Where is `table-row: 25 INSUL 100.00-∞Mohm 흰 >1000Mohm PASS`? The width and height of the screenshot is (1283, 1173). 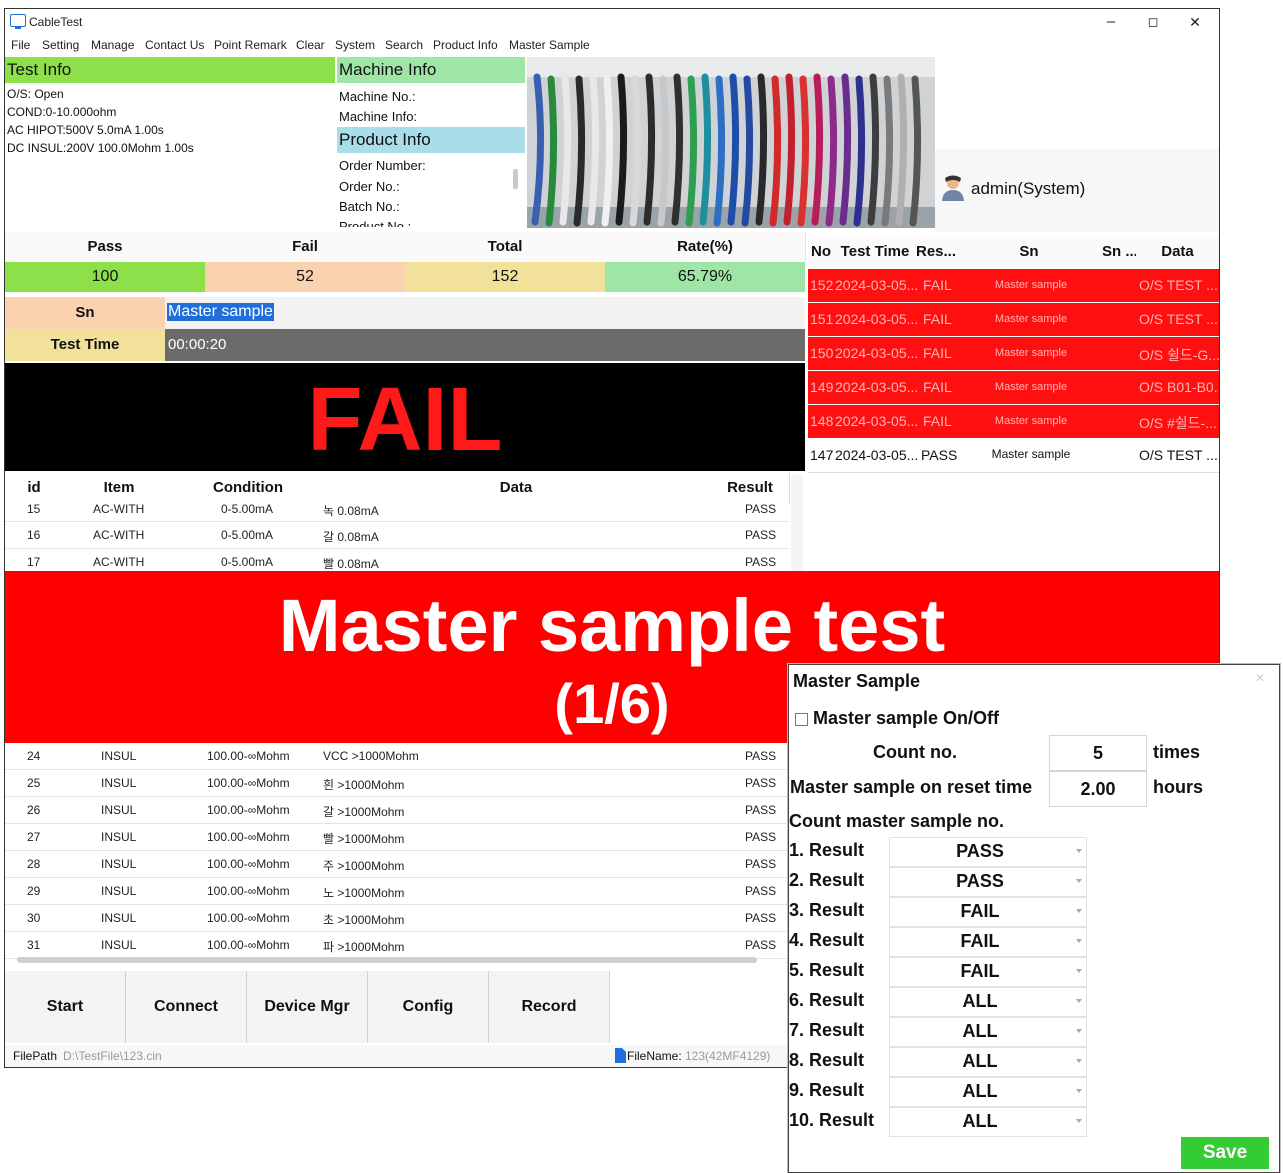
table-row: 25 INSUL 100.00-∞Mohm 흰 >1000Mohm PASS is located at coordinates (397, 783).